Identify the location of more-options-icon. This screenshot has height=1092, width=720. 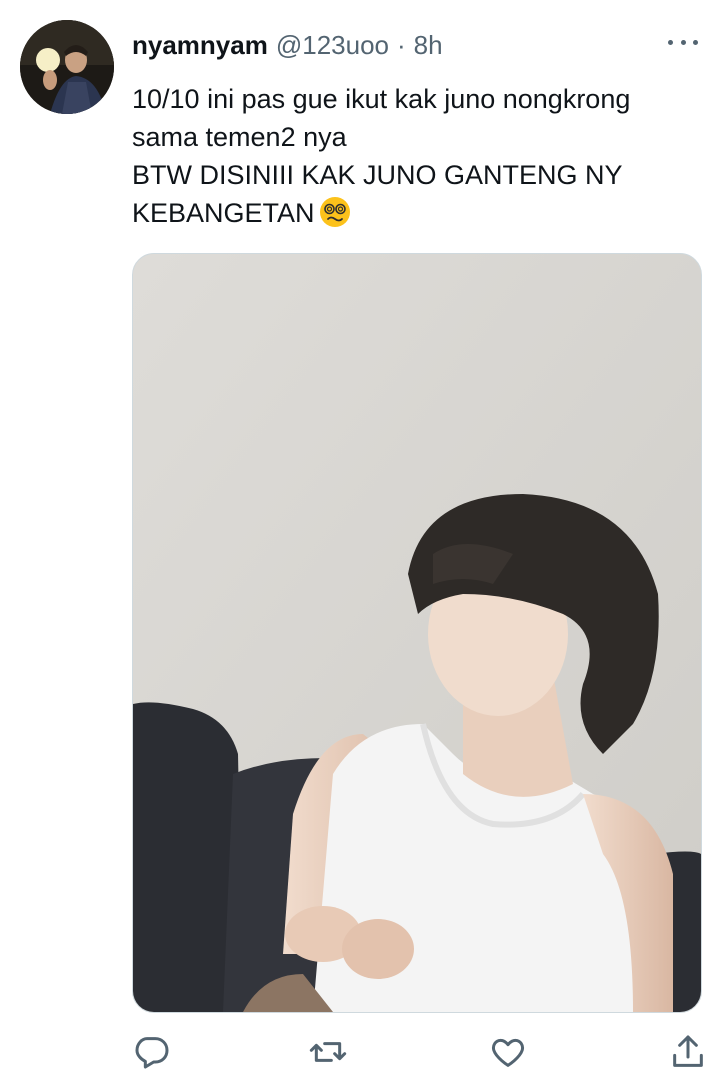
(683, 42).